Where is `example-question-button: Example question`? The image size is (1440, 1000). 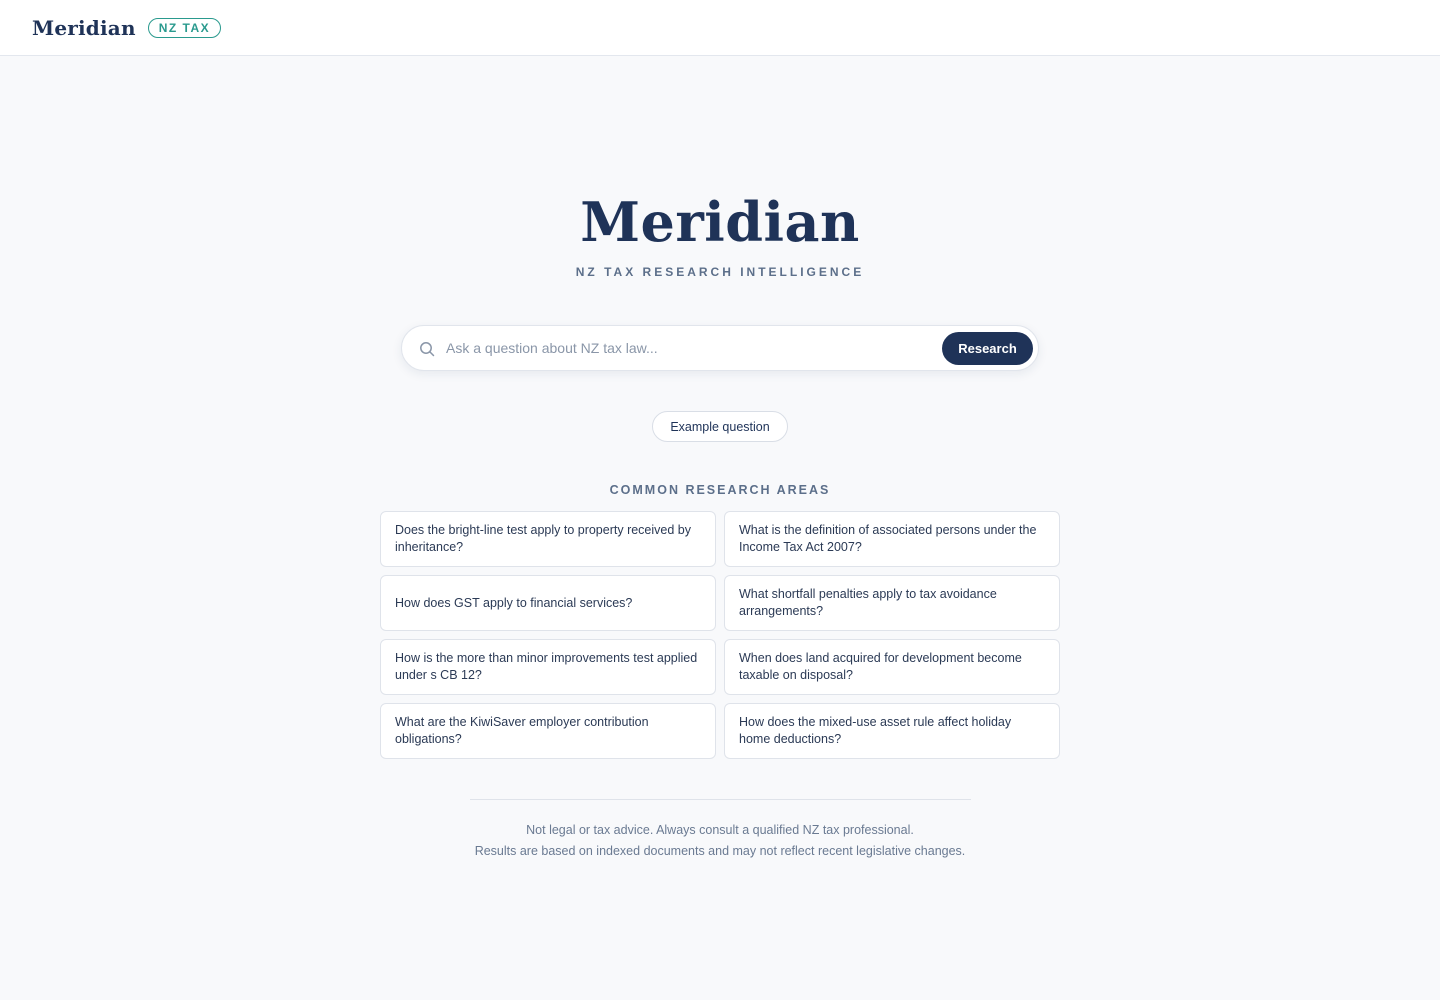
example-question-button: Example question is located at coordinates (720, 426).